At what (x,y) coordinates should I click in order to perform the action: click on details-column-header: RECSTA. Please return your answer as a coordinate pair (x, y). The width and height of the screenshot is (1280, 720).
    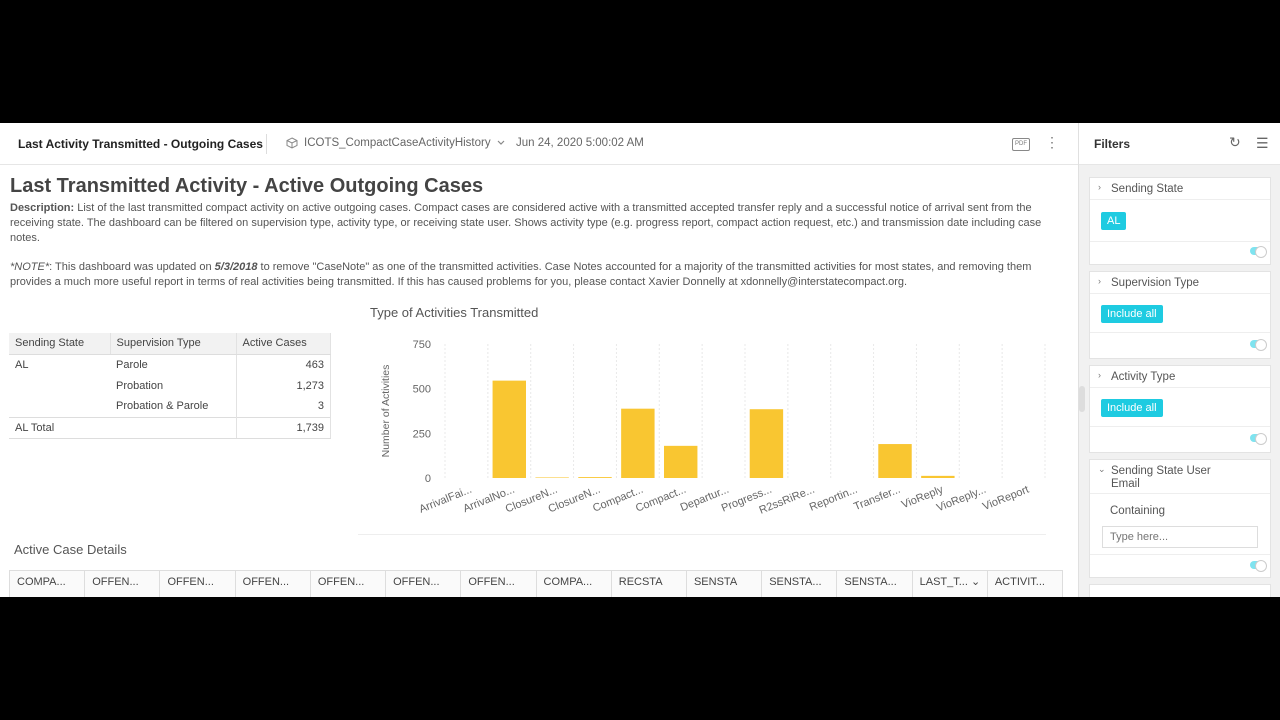
    Looking at the image, I should click on (649, 584).